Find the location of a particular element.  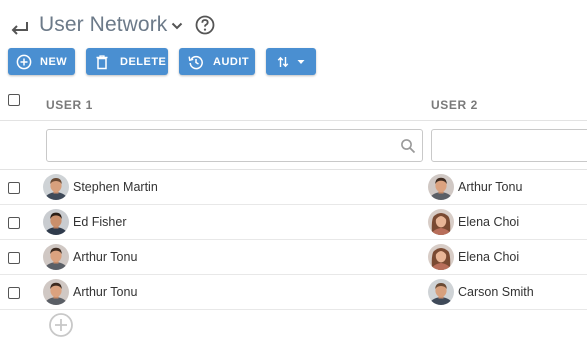

user-name: Stephen Martin is located at coordinates (115, 187).